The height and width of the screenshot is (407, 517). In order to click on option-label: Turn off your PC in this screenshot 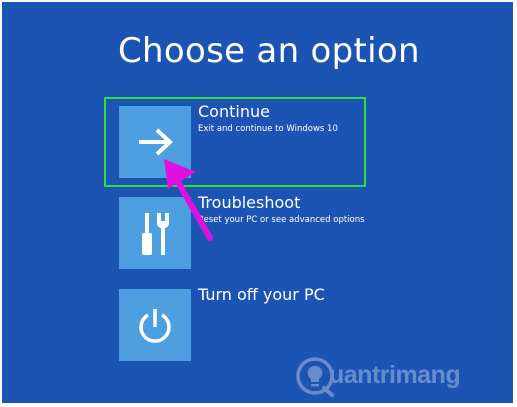, I will do `click(261, 294)`.